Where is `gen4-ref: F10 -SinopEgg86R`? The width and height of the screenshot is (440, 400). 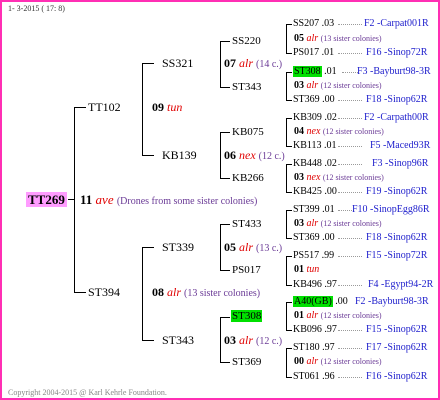
gen4-ref: F10 -SinopEgg86R is located at coordinates (391, 209).